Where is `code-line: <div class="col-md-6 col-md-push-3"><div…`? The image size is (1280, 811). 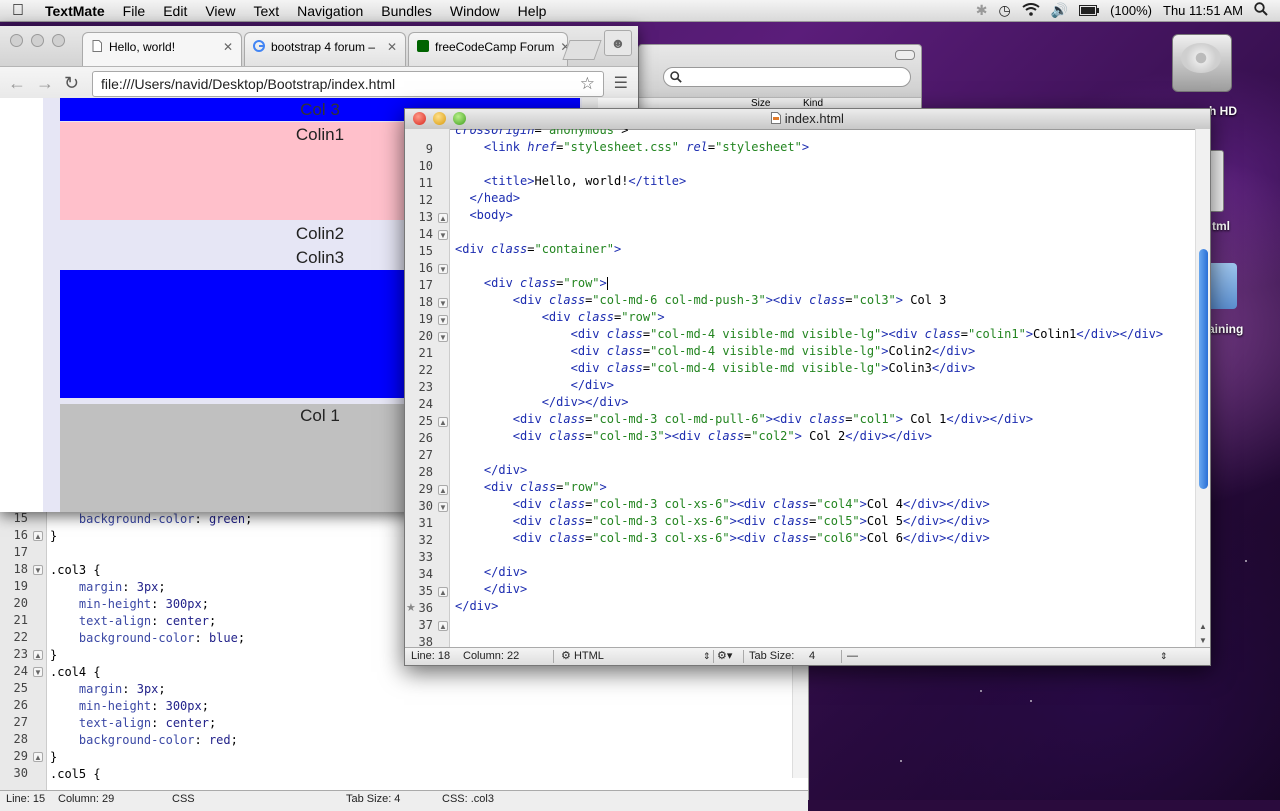 code-line: <div class="col-md-6 col-md-push-3"><div… is located at coordinates (701, 300).